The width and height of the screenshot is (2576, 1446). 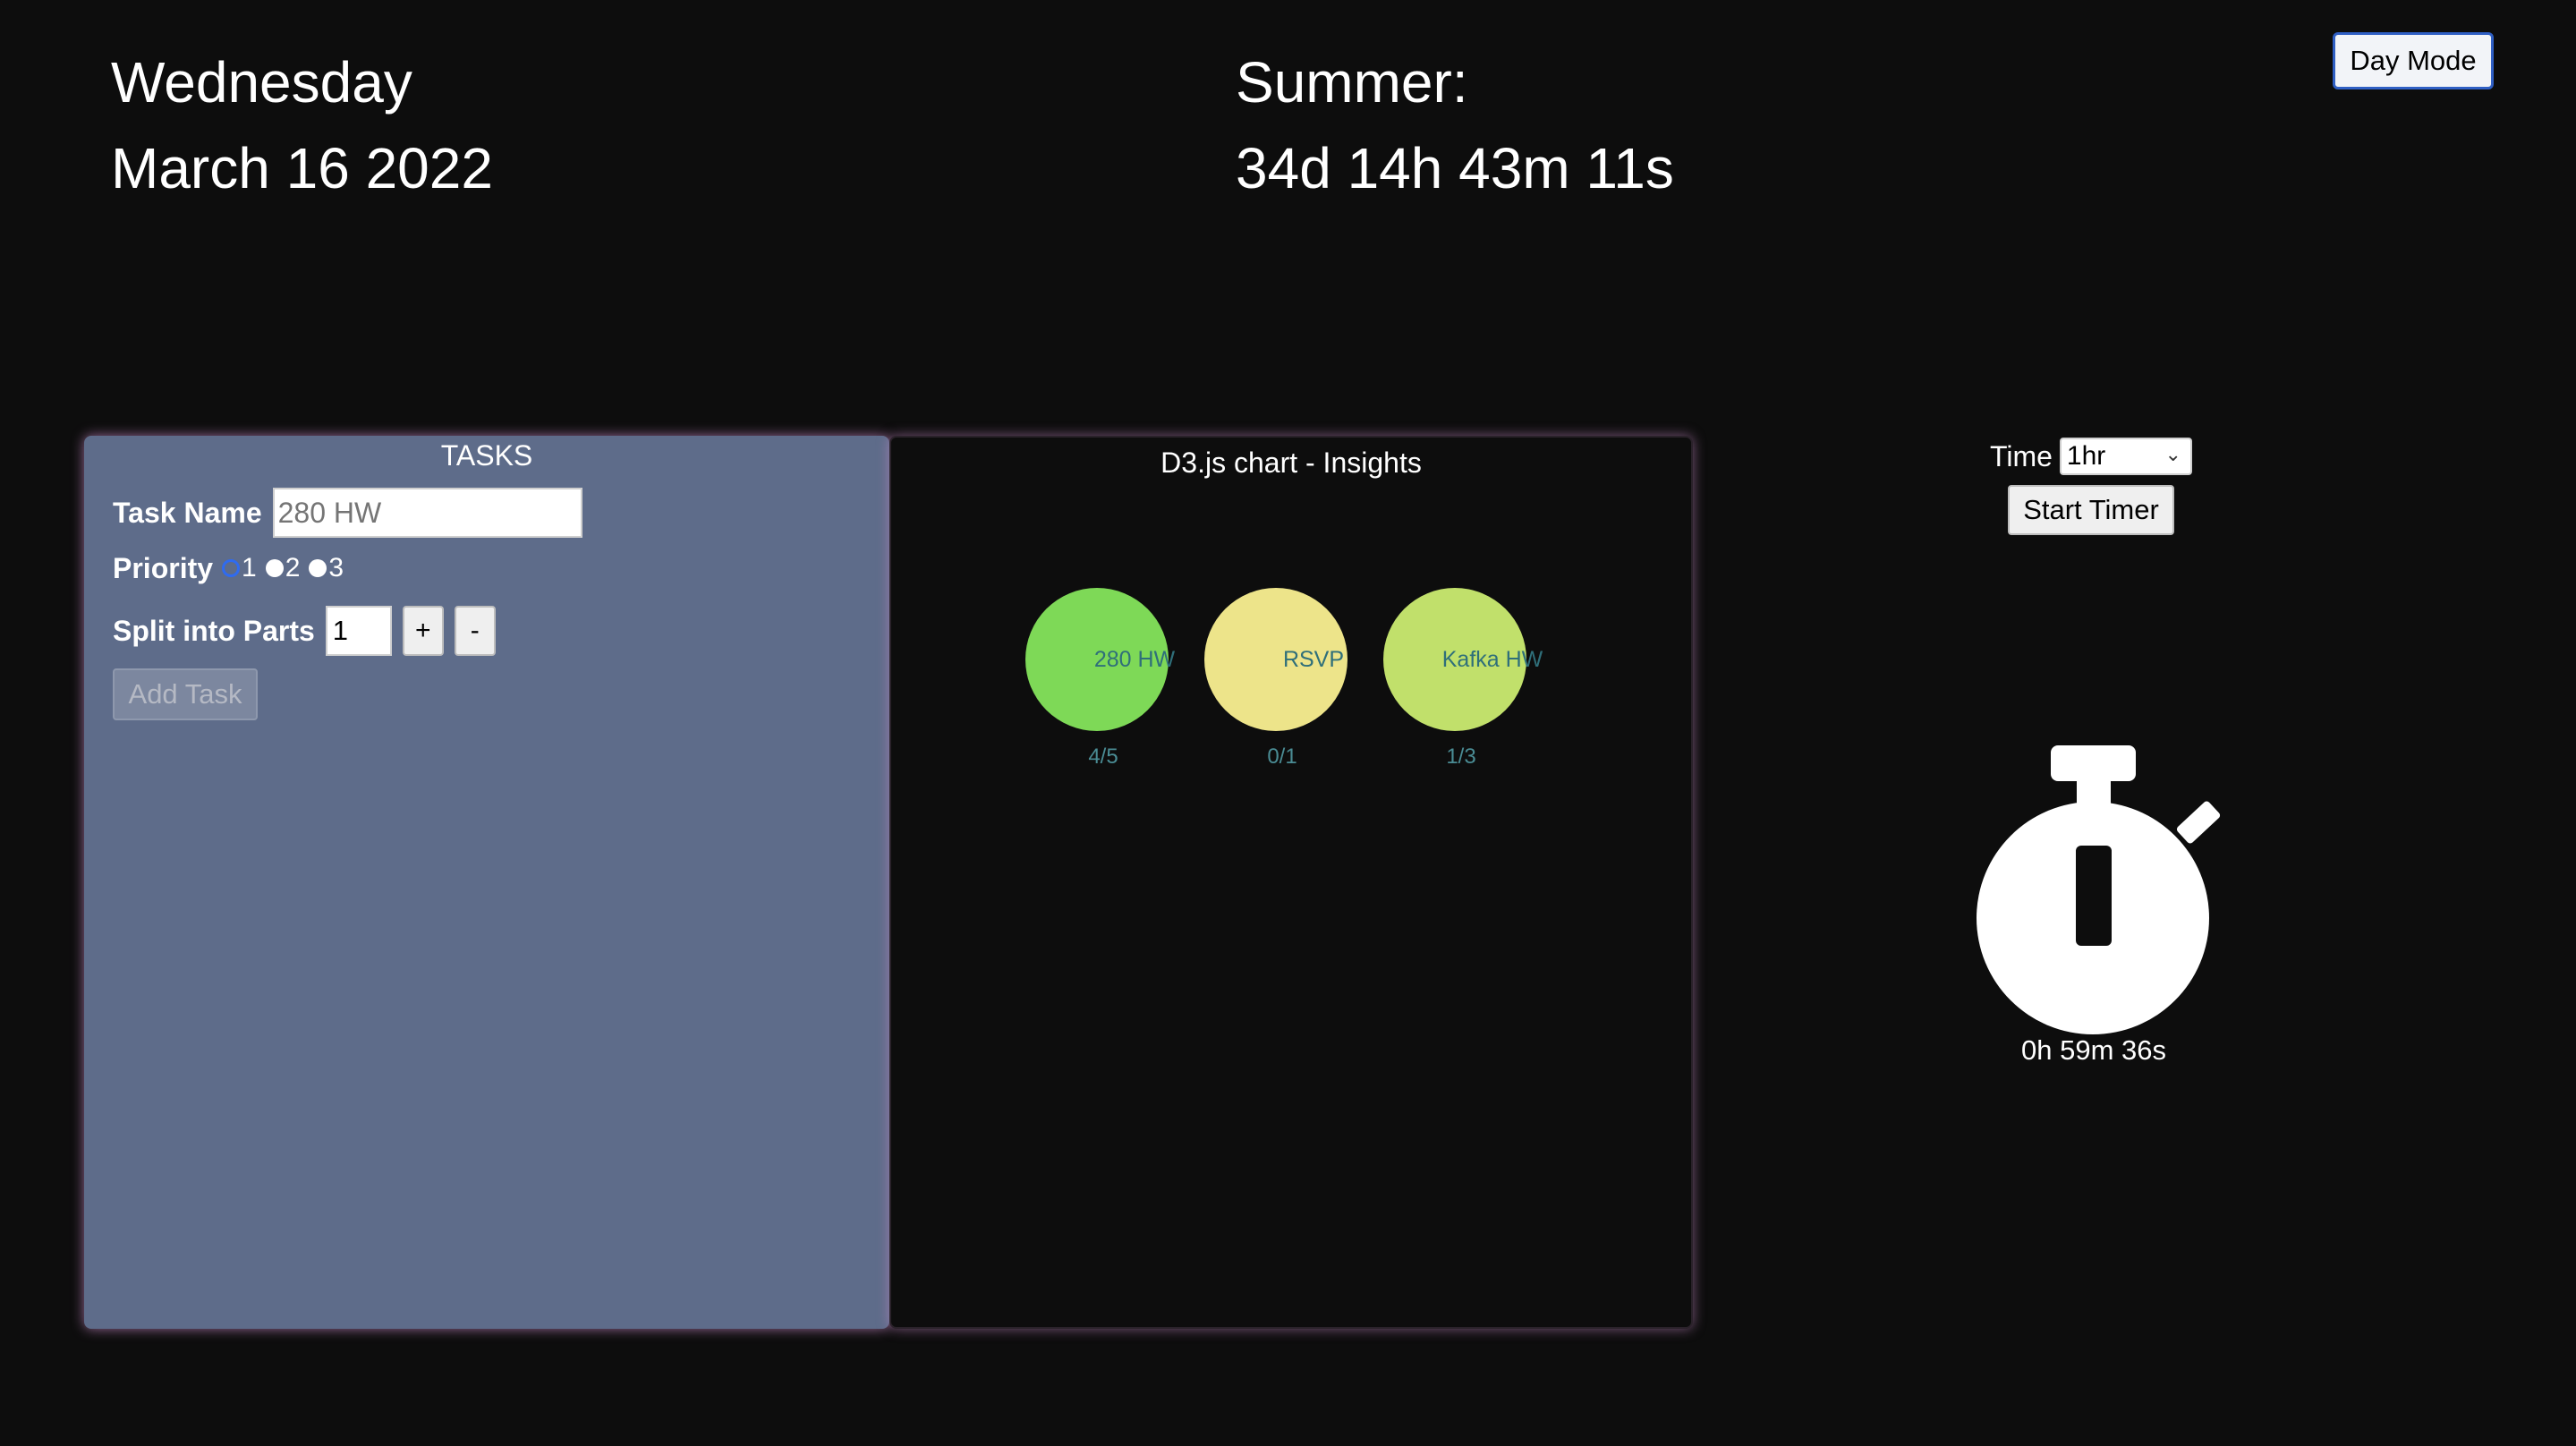 What do you see at coordinates (2093, 1050) in the screenshot?
I see `timer-readout: 0h 59m 36s` at bounding box center [2093, 1050].